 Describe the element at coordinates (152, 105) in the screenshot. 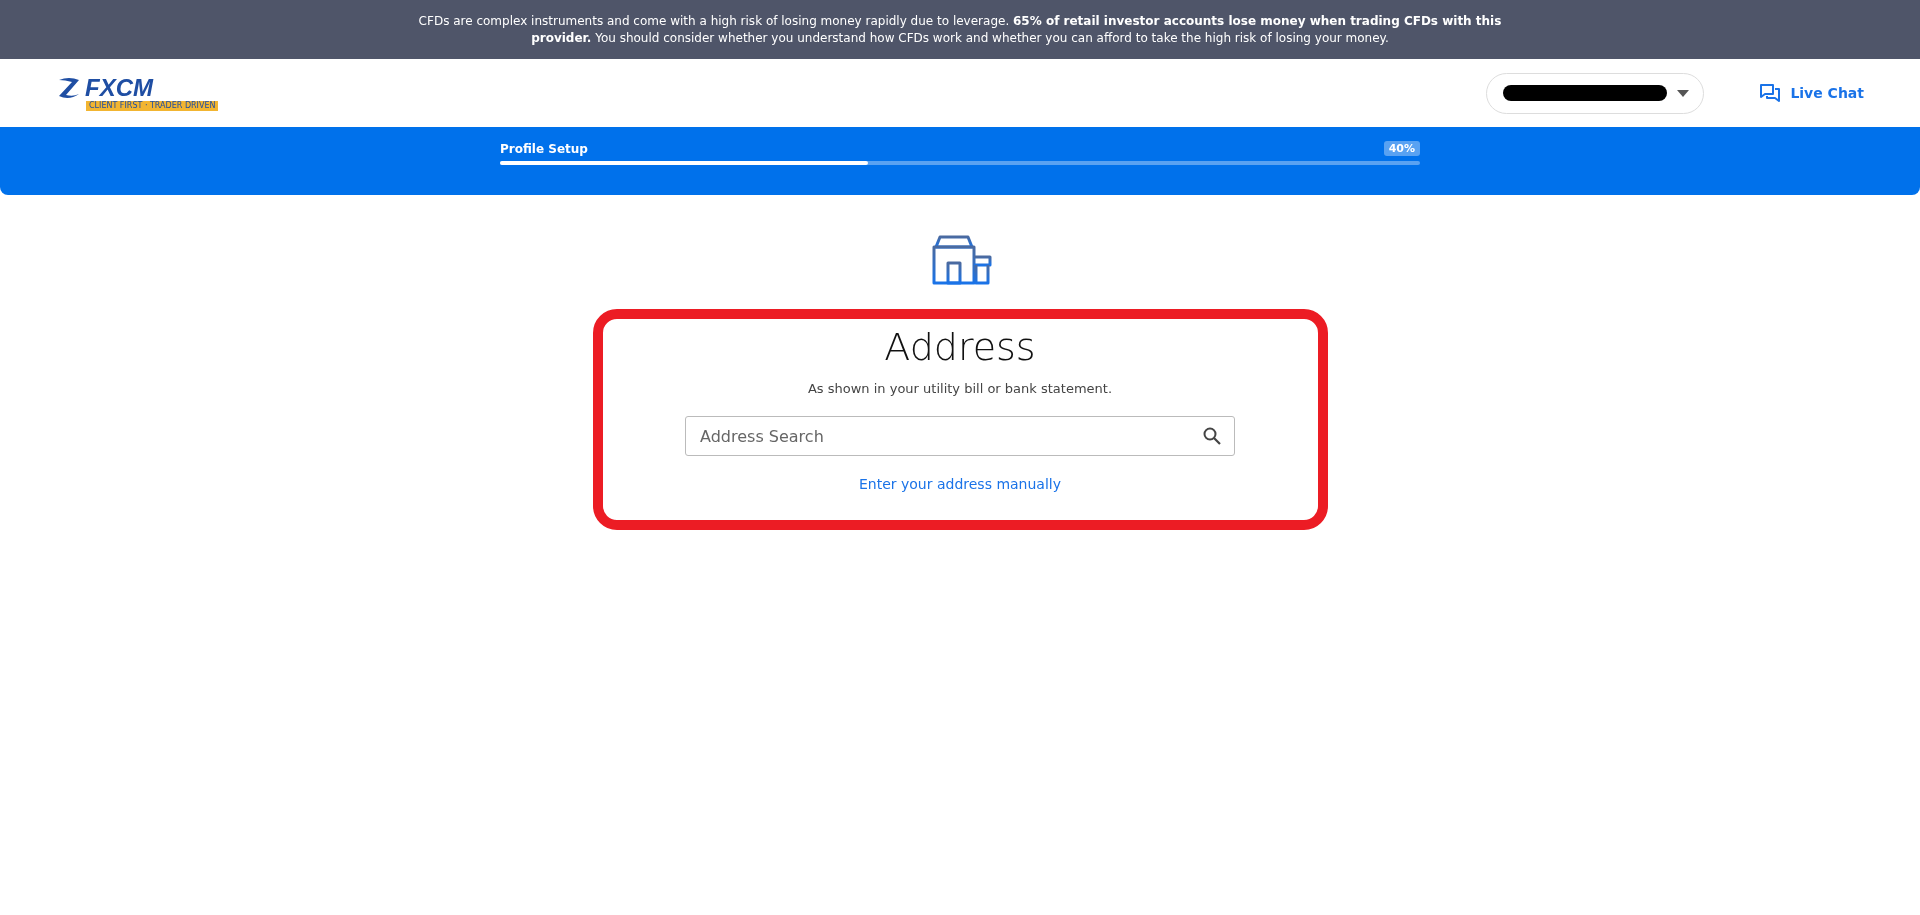

I see `logo-tagline: CLIENT FIRST · TRADER DRIVEN` at that location.